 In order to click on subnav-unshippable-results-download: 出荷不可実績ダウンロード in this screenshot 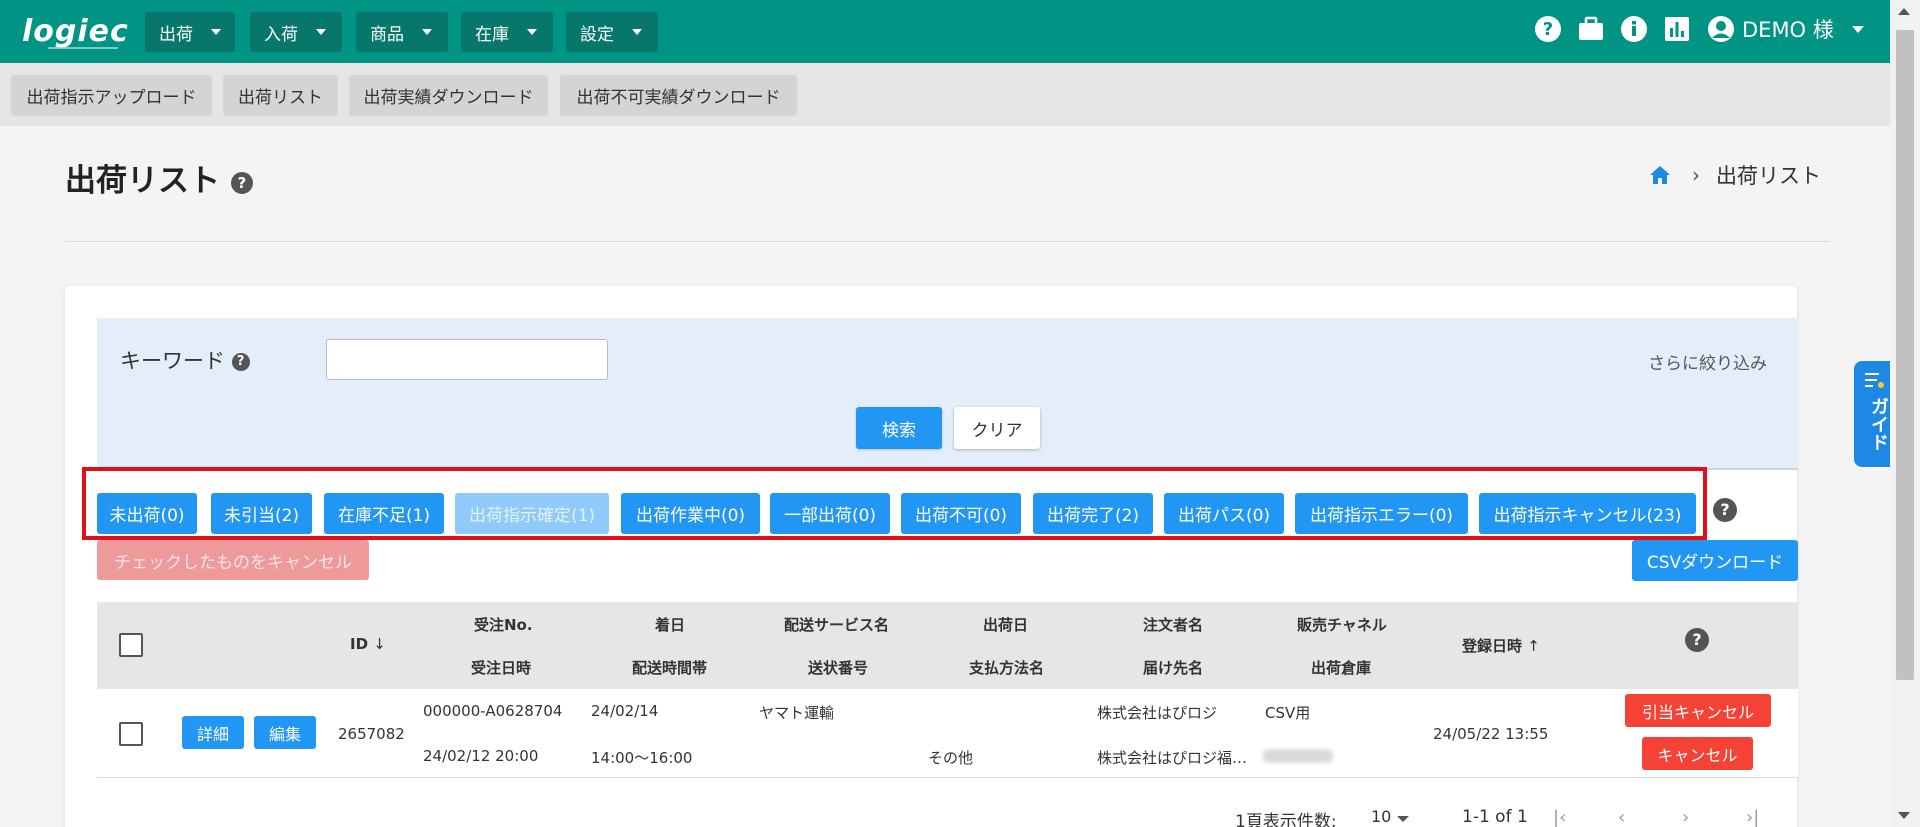, I will do `click(678, 95)`.